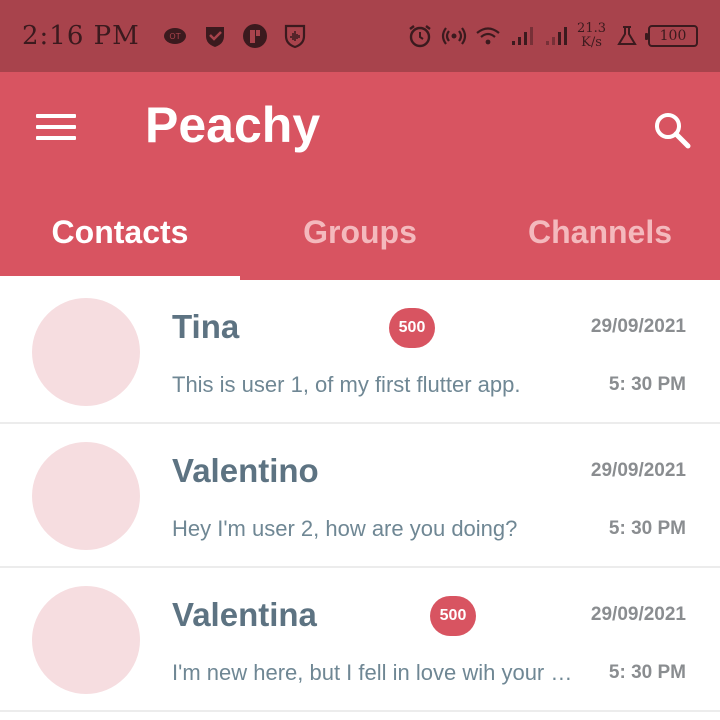 This screenshot has width=720, height=720. What do you see at coordinates (245, 470) in the screenshot?
I see `contact-name: Valentino` at bounding box center [245, 470].